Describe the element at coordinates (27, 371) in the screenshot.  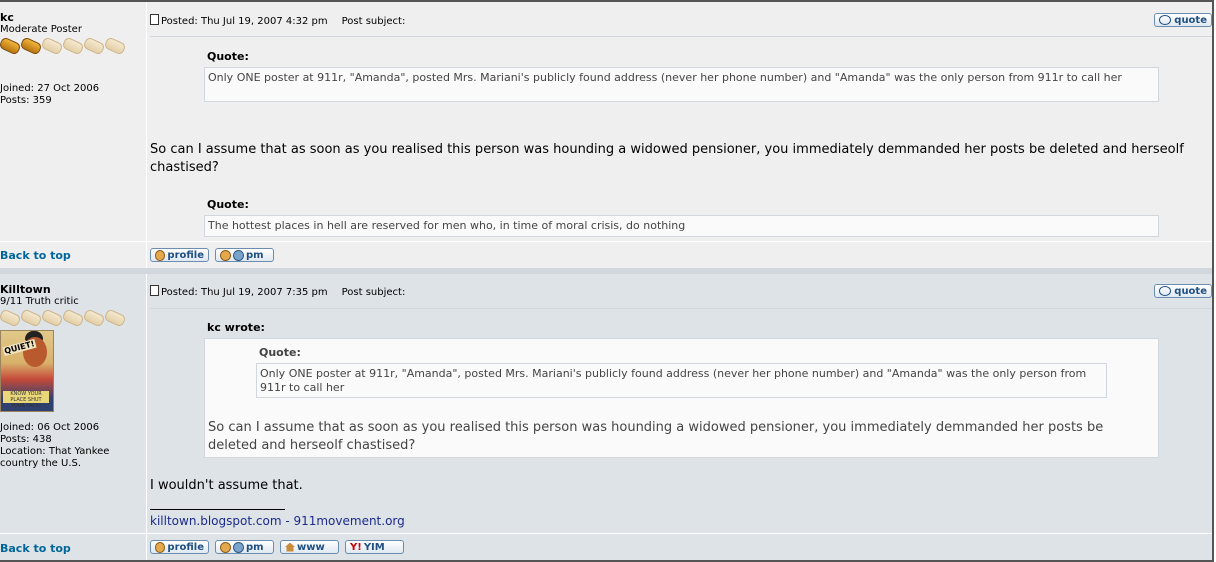
I see `avatar: QUIET! KNOW YOUR PLACE SHUT YOUR FACE!` at that location.